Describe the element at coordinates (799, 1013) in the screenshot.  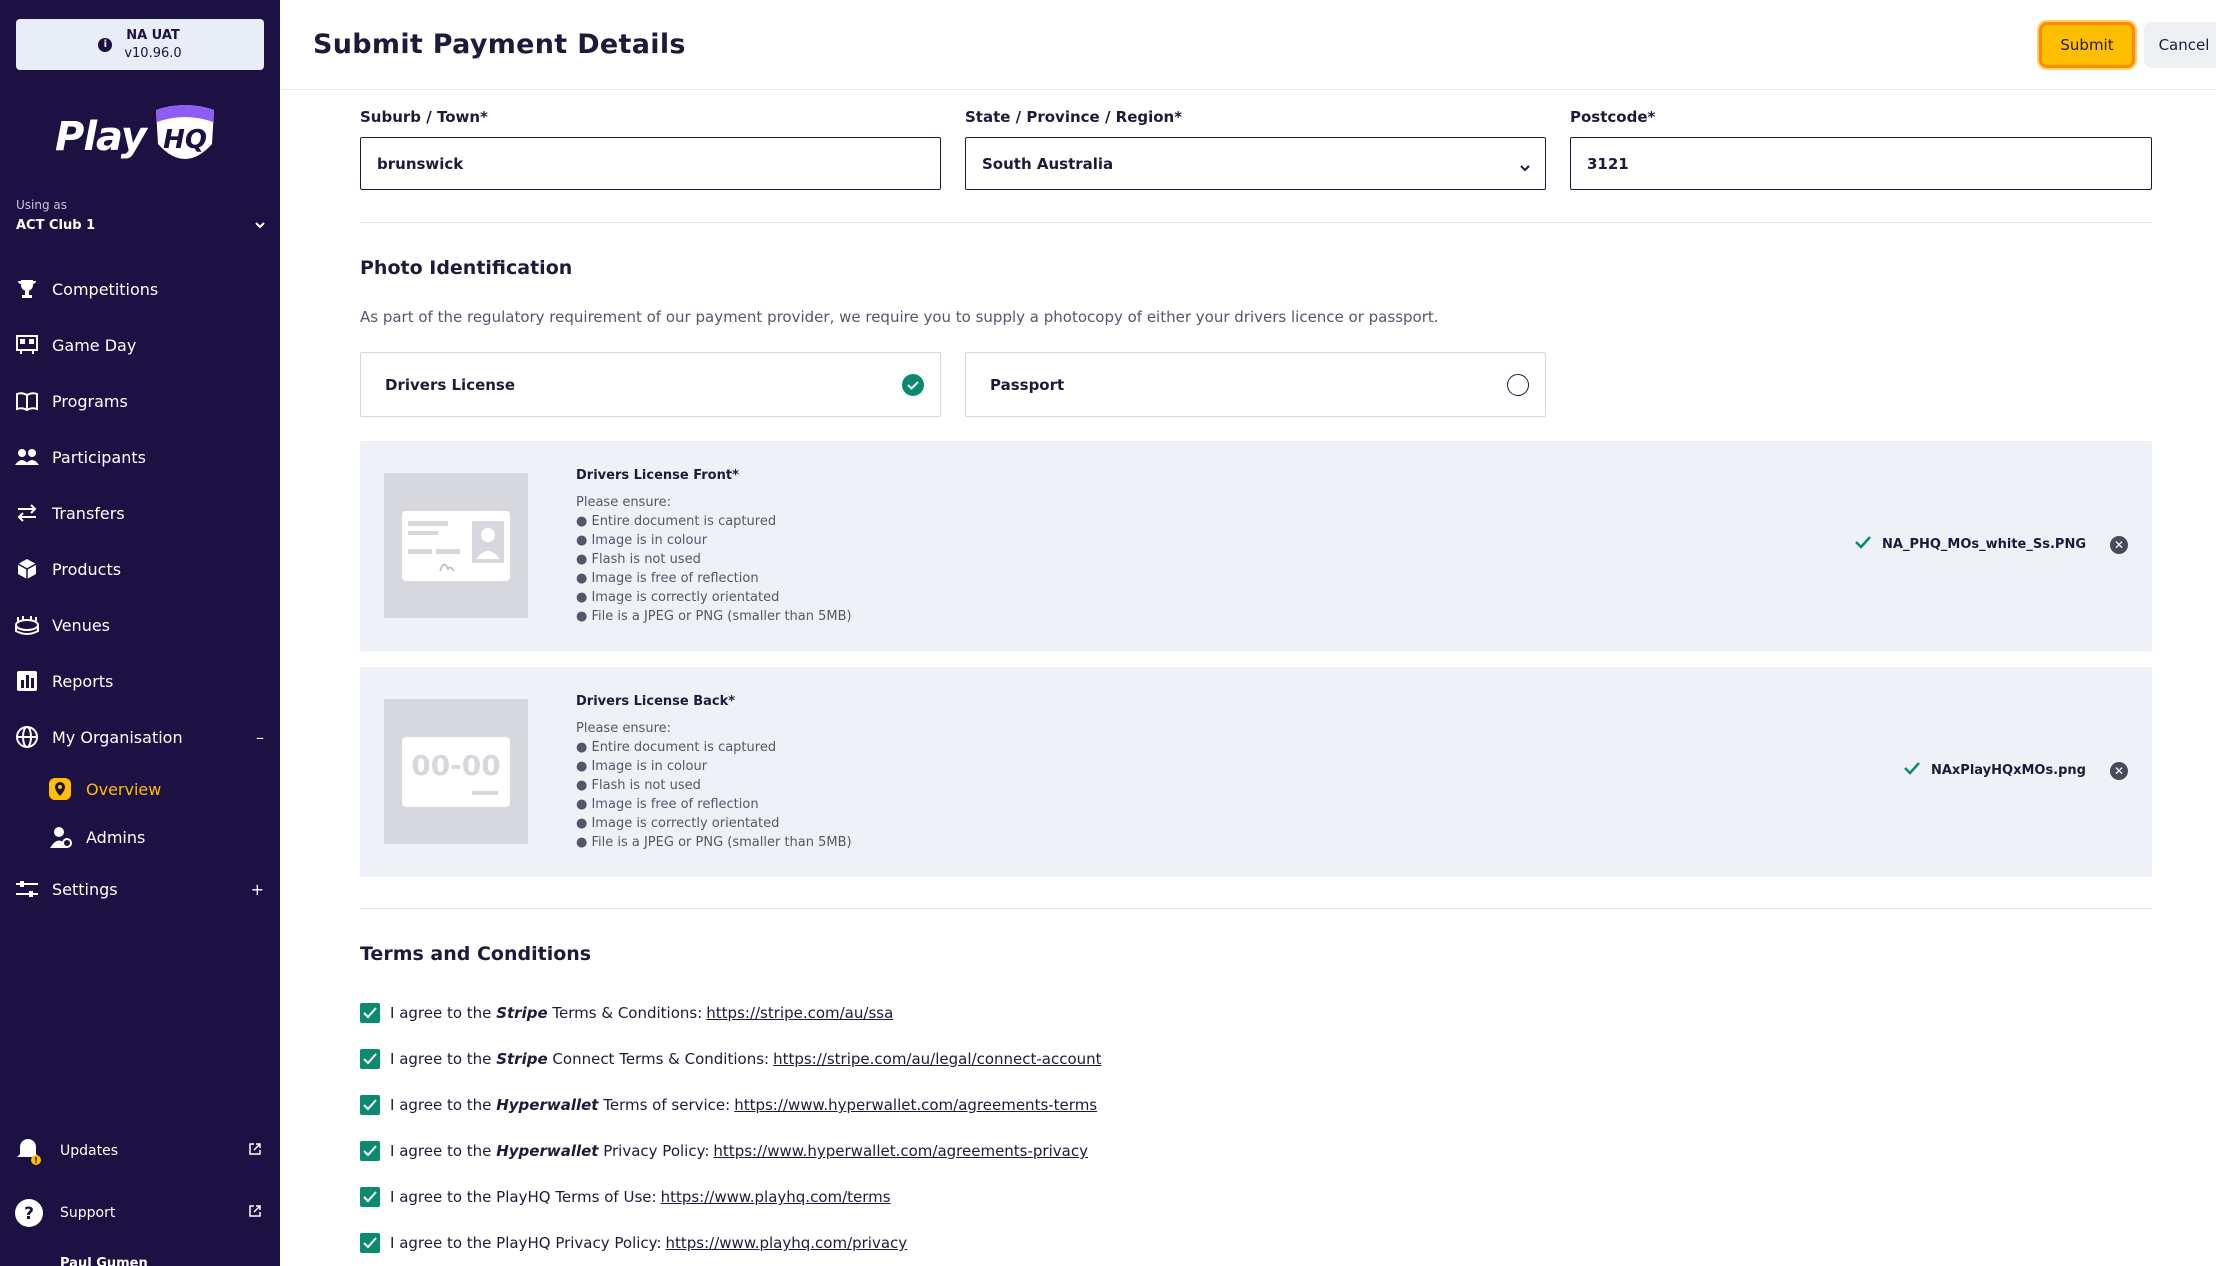
I see `term-link: https://stripe.com/au/ssa` at that location.